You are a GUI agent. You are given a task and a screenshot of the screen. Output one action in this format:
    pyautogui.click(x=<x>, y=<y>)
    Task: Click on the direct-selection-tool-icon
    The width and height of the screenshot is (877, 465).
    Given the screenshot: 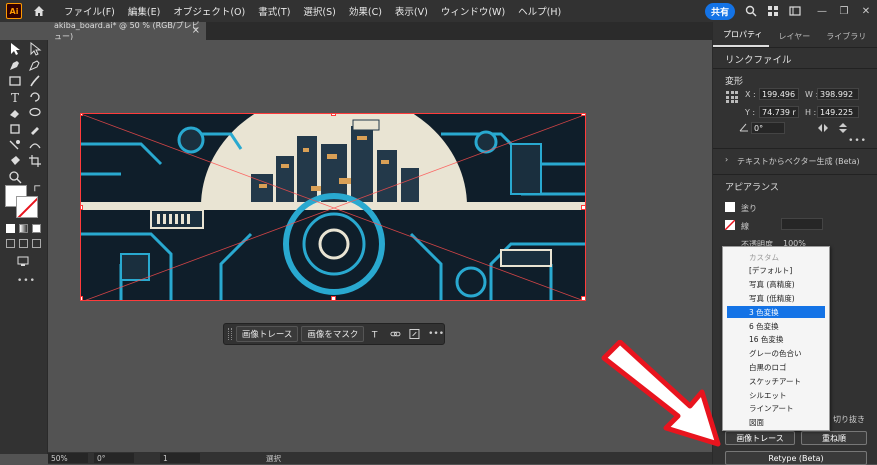 What is the action you would take?
    pyautogui.click(x=35, y=49)
    